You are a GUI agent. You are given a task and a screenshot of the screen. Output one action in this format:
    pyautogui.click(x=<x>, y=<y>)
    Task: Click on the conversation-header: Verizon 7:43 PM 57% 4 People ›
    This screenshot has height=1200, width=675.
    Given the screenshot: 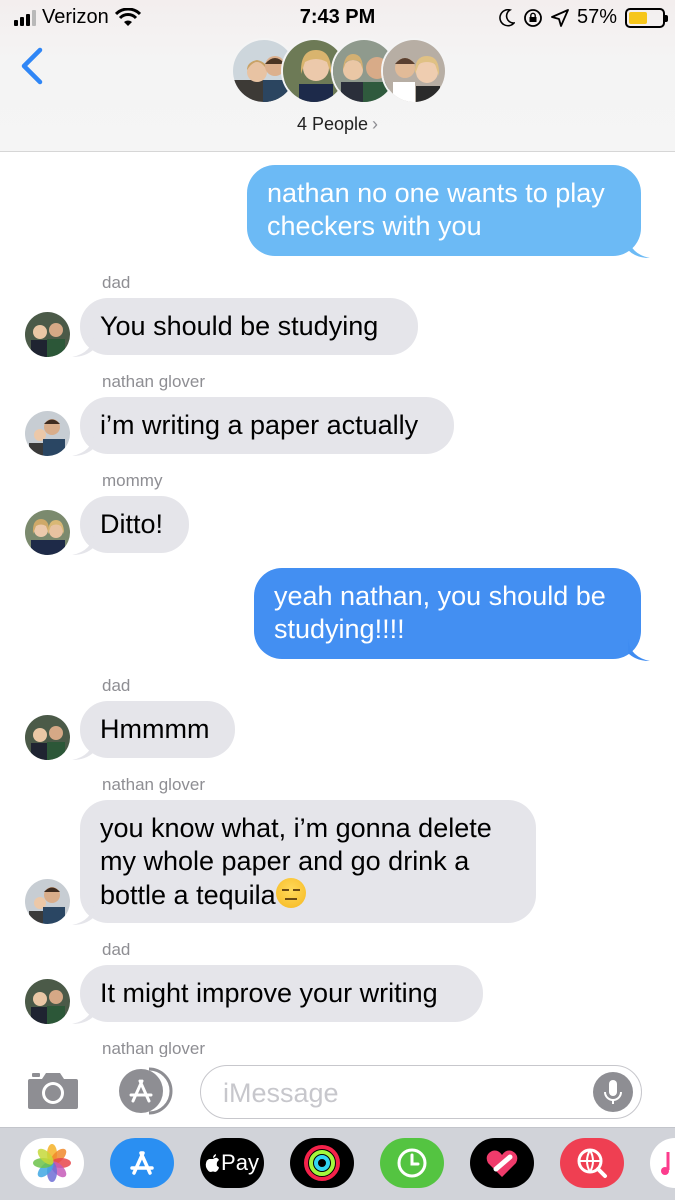 What is the action you would take?
    pyautogui.click(x=337, y=76)
    